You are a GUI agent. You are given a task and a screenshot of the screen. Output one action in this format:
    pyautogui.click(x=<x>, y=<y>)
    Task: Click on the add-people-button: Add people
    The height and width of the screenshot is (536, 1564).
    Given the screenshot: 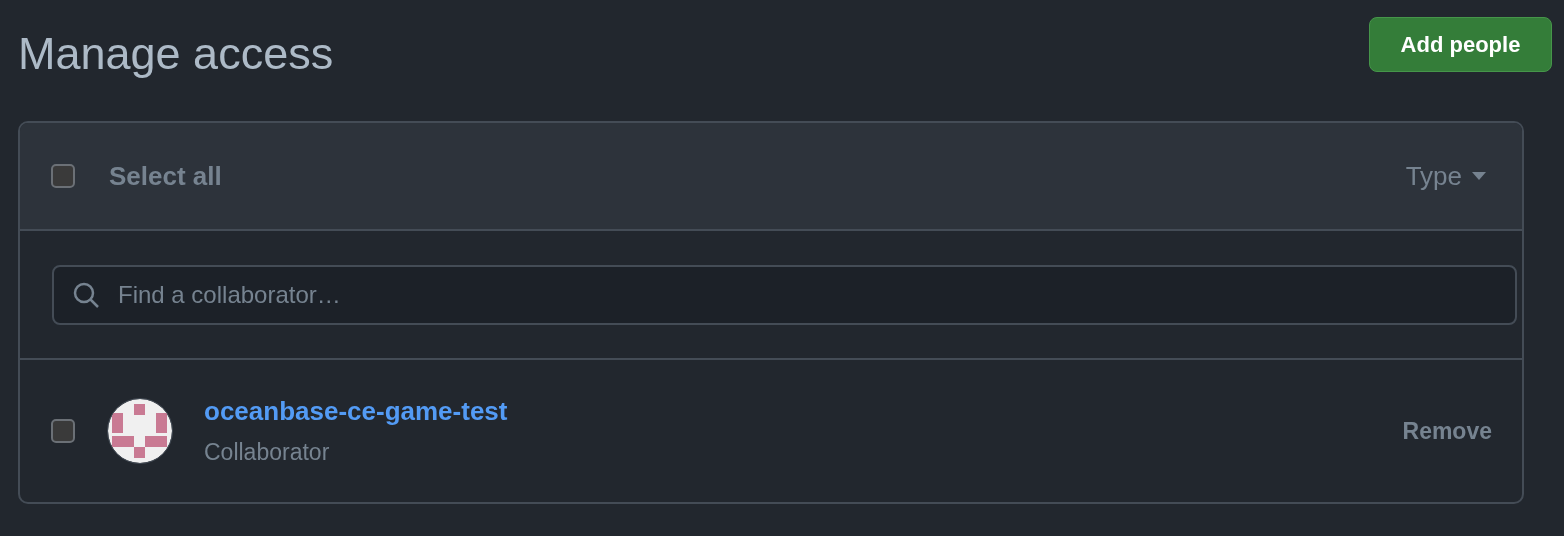 What is the action you would take?
    pyautogui.click(x=1460, y=44)
    